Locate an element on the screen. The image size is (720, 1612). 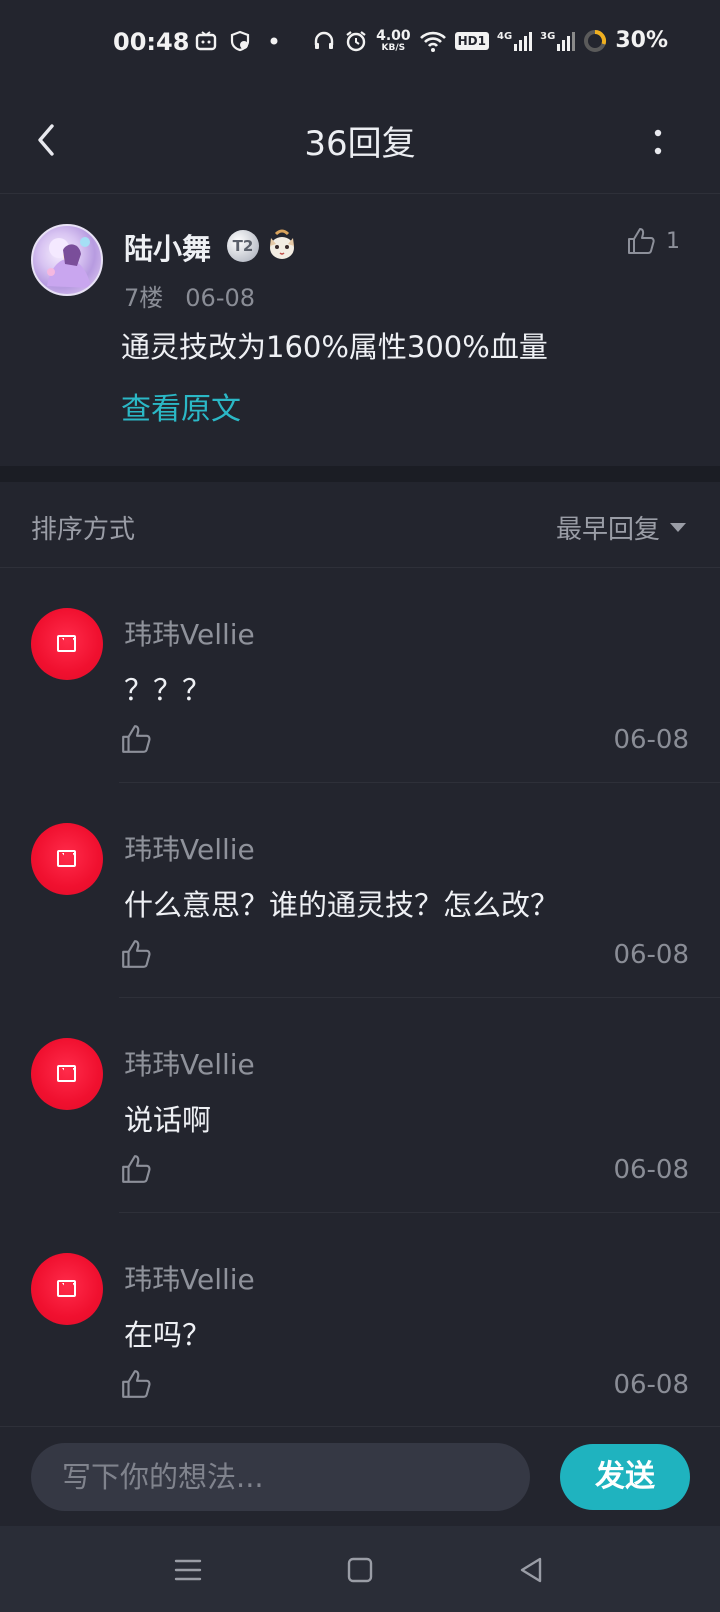
network-speed: 4.00 KB/S is located at coordinates (393, 41).